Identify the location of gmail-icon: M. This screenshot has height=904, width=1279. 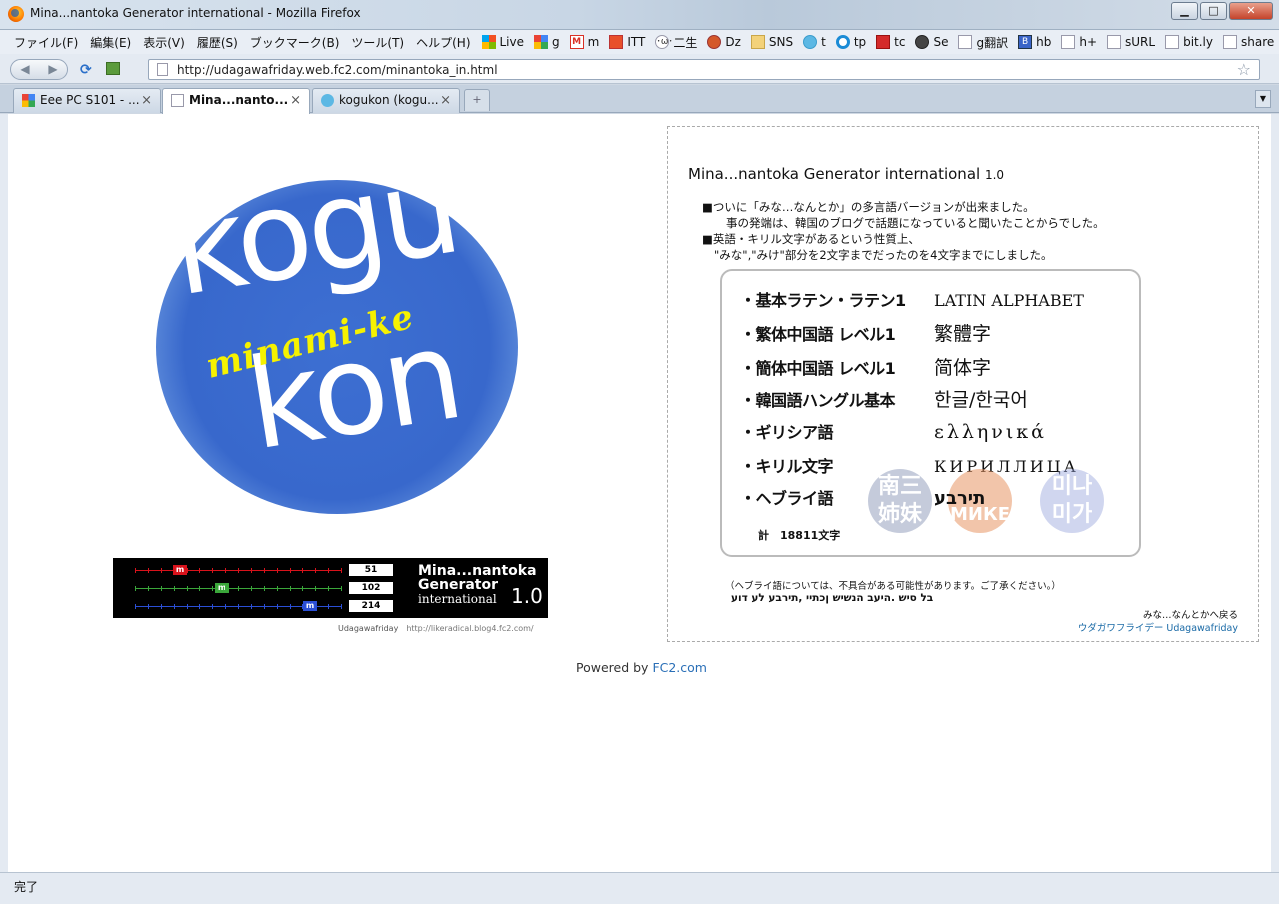
(576, 42).